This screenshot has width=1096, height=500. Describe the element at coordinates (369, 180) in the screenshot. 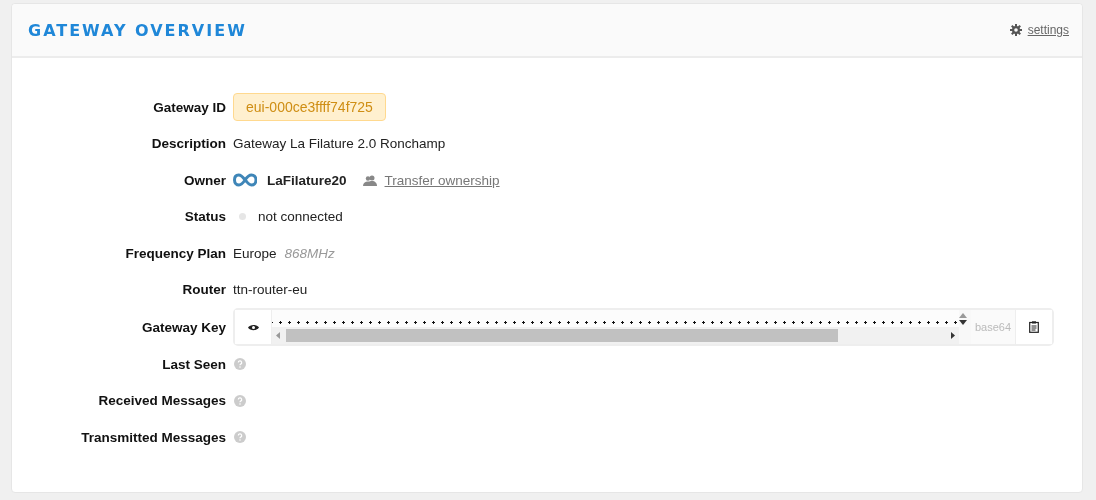

I see `users-icon` at that location.